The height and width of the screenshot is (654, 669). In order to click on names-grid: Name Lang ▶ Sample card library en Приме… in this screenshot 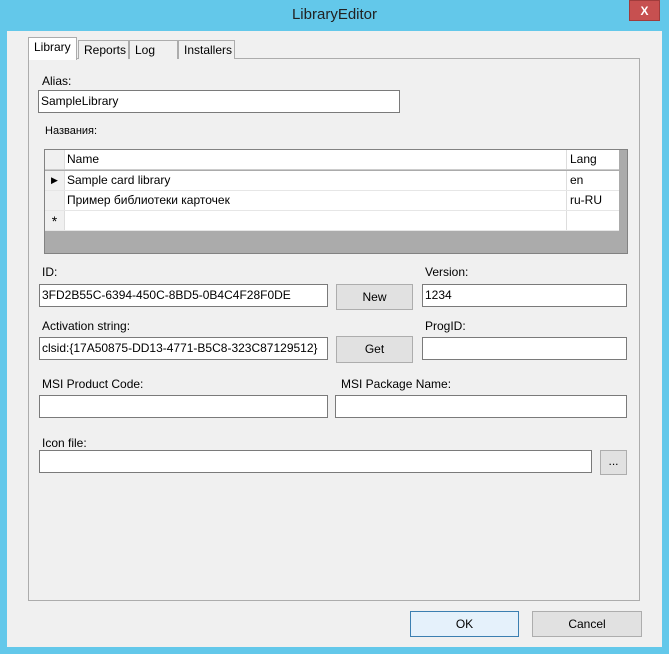, I will do `click(336, 201)`.